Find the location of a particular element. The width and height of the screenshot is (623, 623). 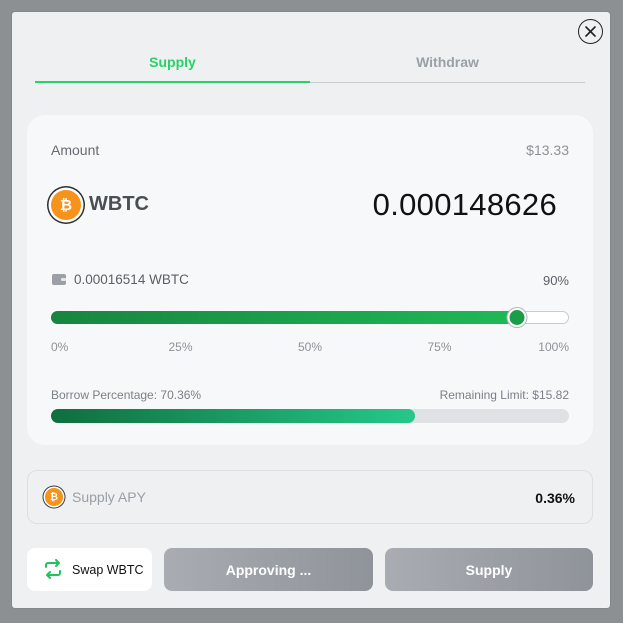

borrow-progress-bar is located at coordinates (310, 416).